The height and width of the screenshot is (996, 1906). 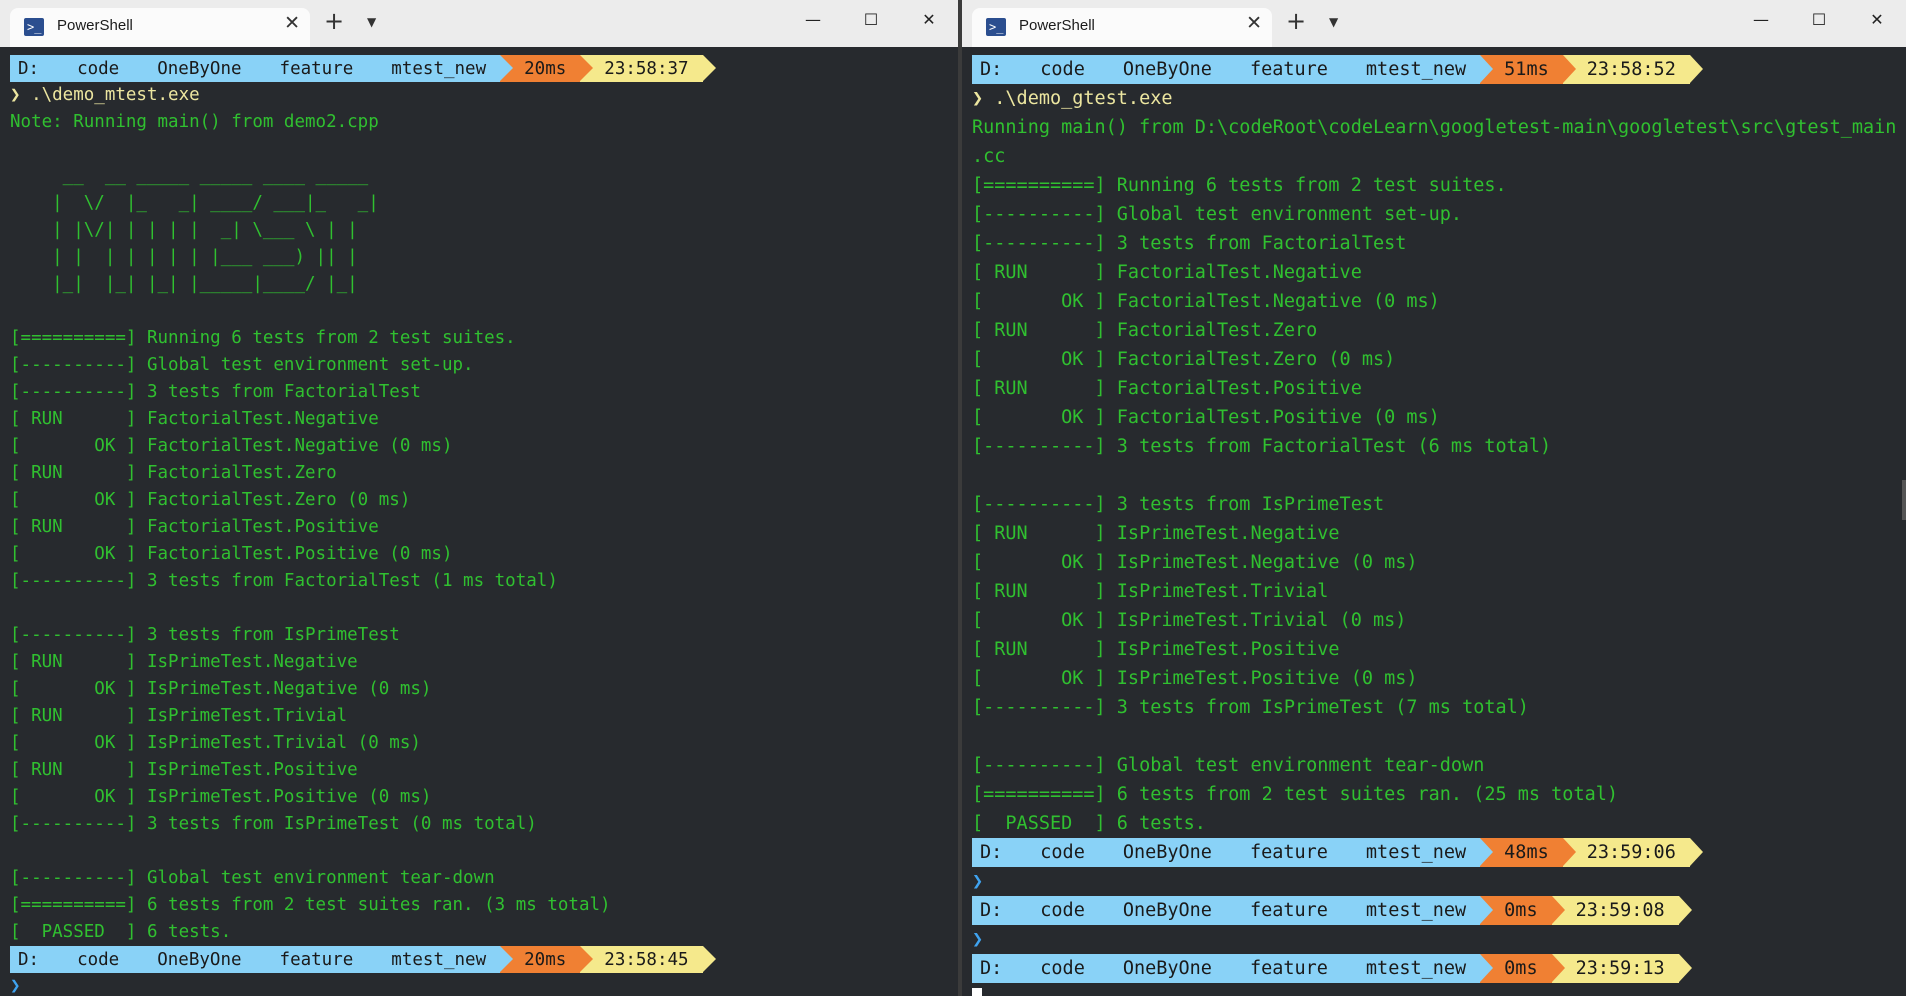 What do you see at coordinates (221, 797) in the screenshot?
I see `output-line: [ OK ] IsPrimeTest.Positive (0 ms)` at bounding box center [221, 797].